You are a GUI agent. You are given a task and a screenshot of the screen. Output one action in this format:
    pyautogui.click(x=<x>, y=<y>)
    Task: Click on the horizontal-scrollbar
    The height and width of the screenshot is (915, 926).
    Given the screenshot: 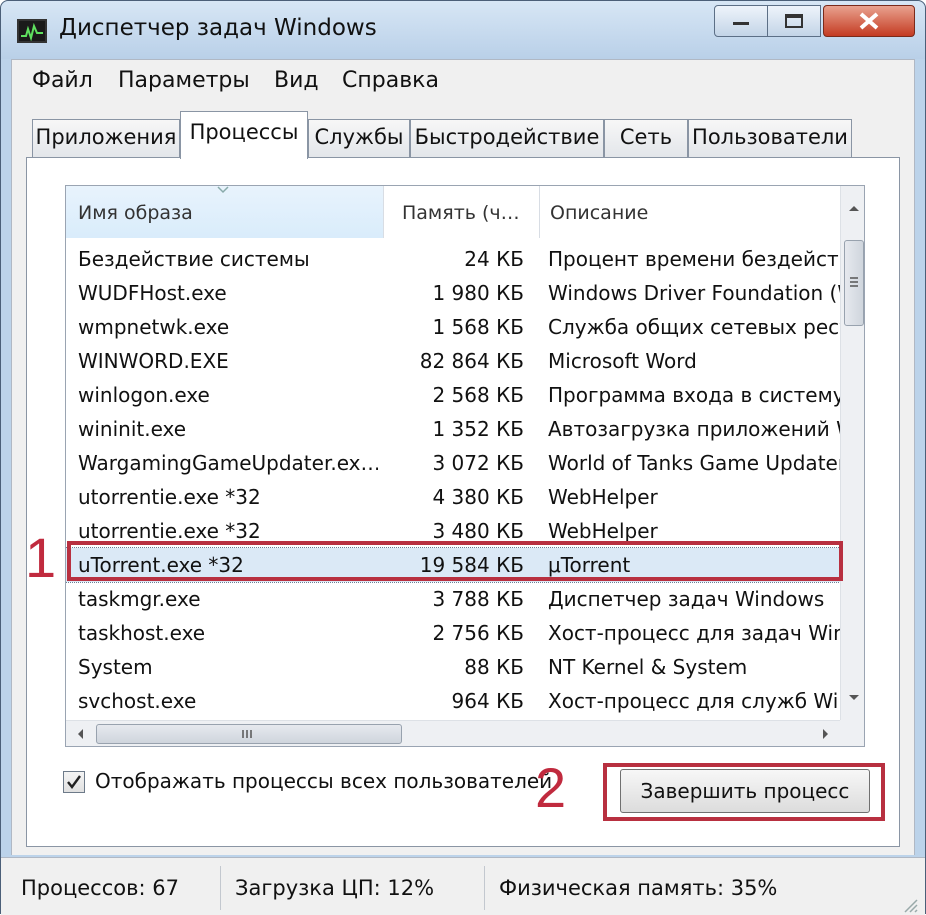 What is the action you would take?
    pyautogui.click(x=453, y=733)
    